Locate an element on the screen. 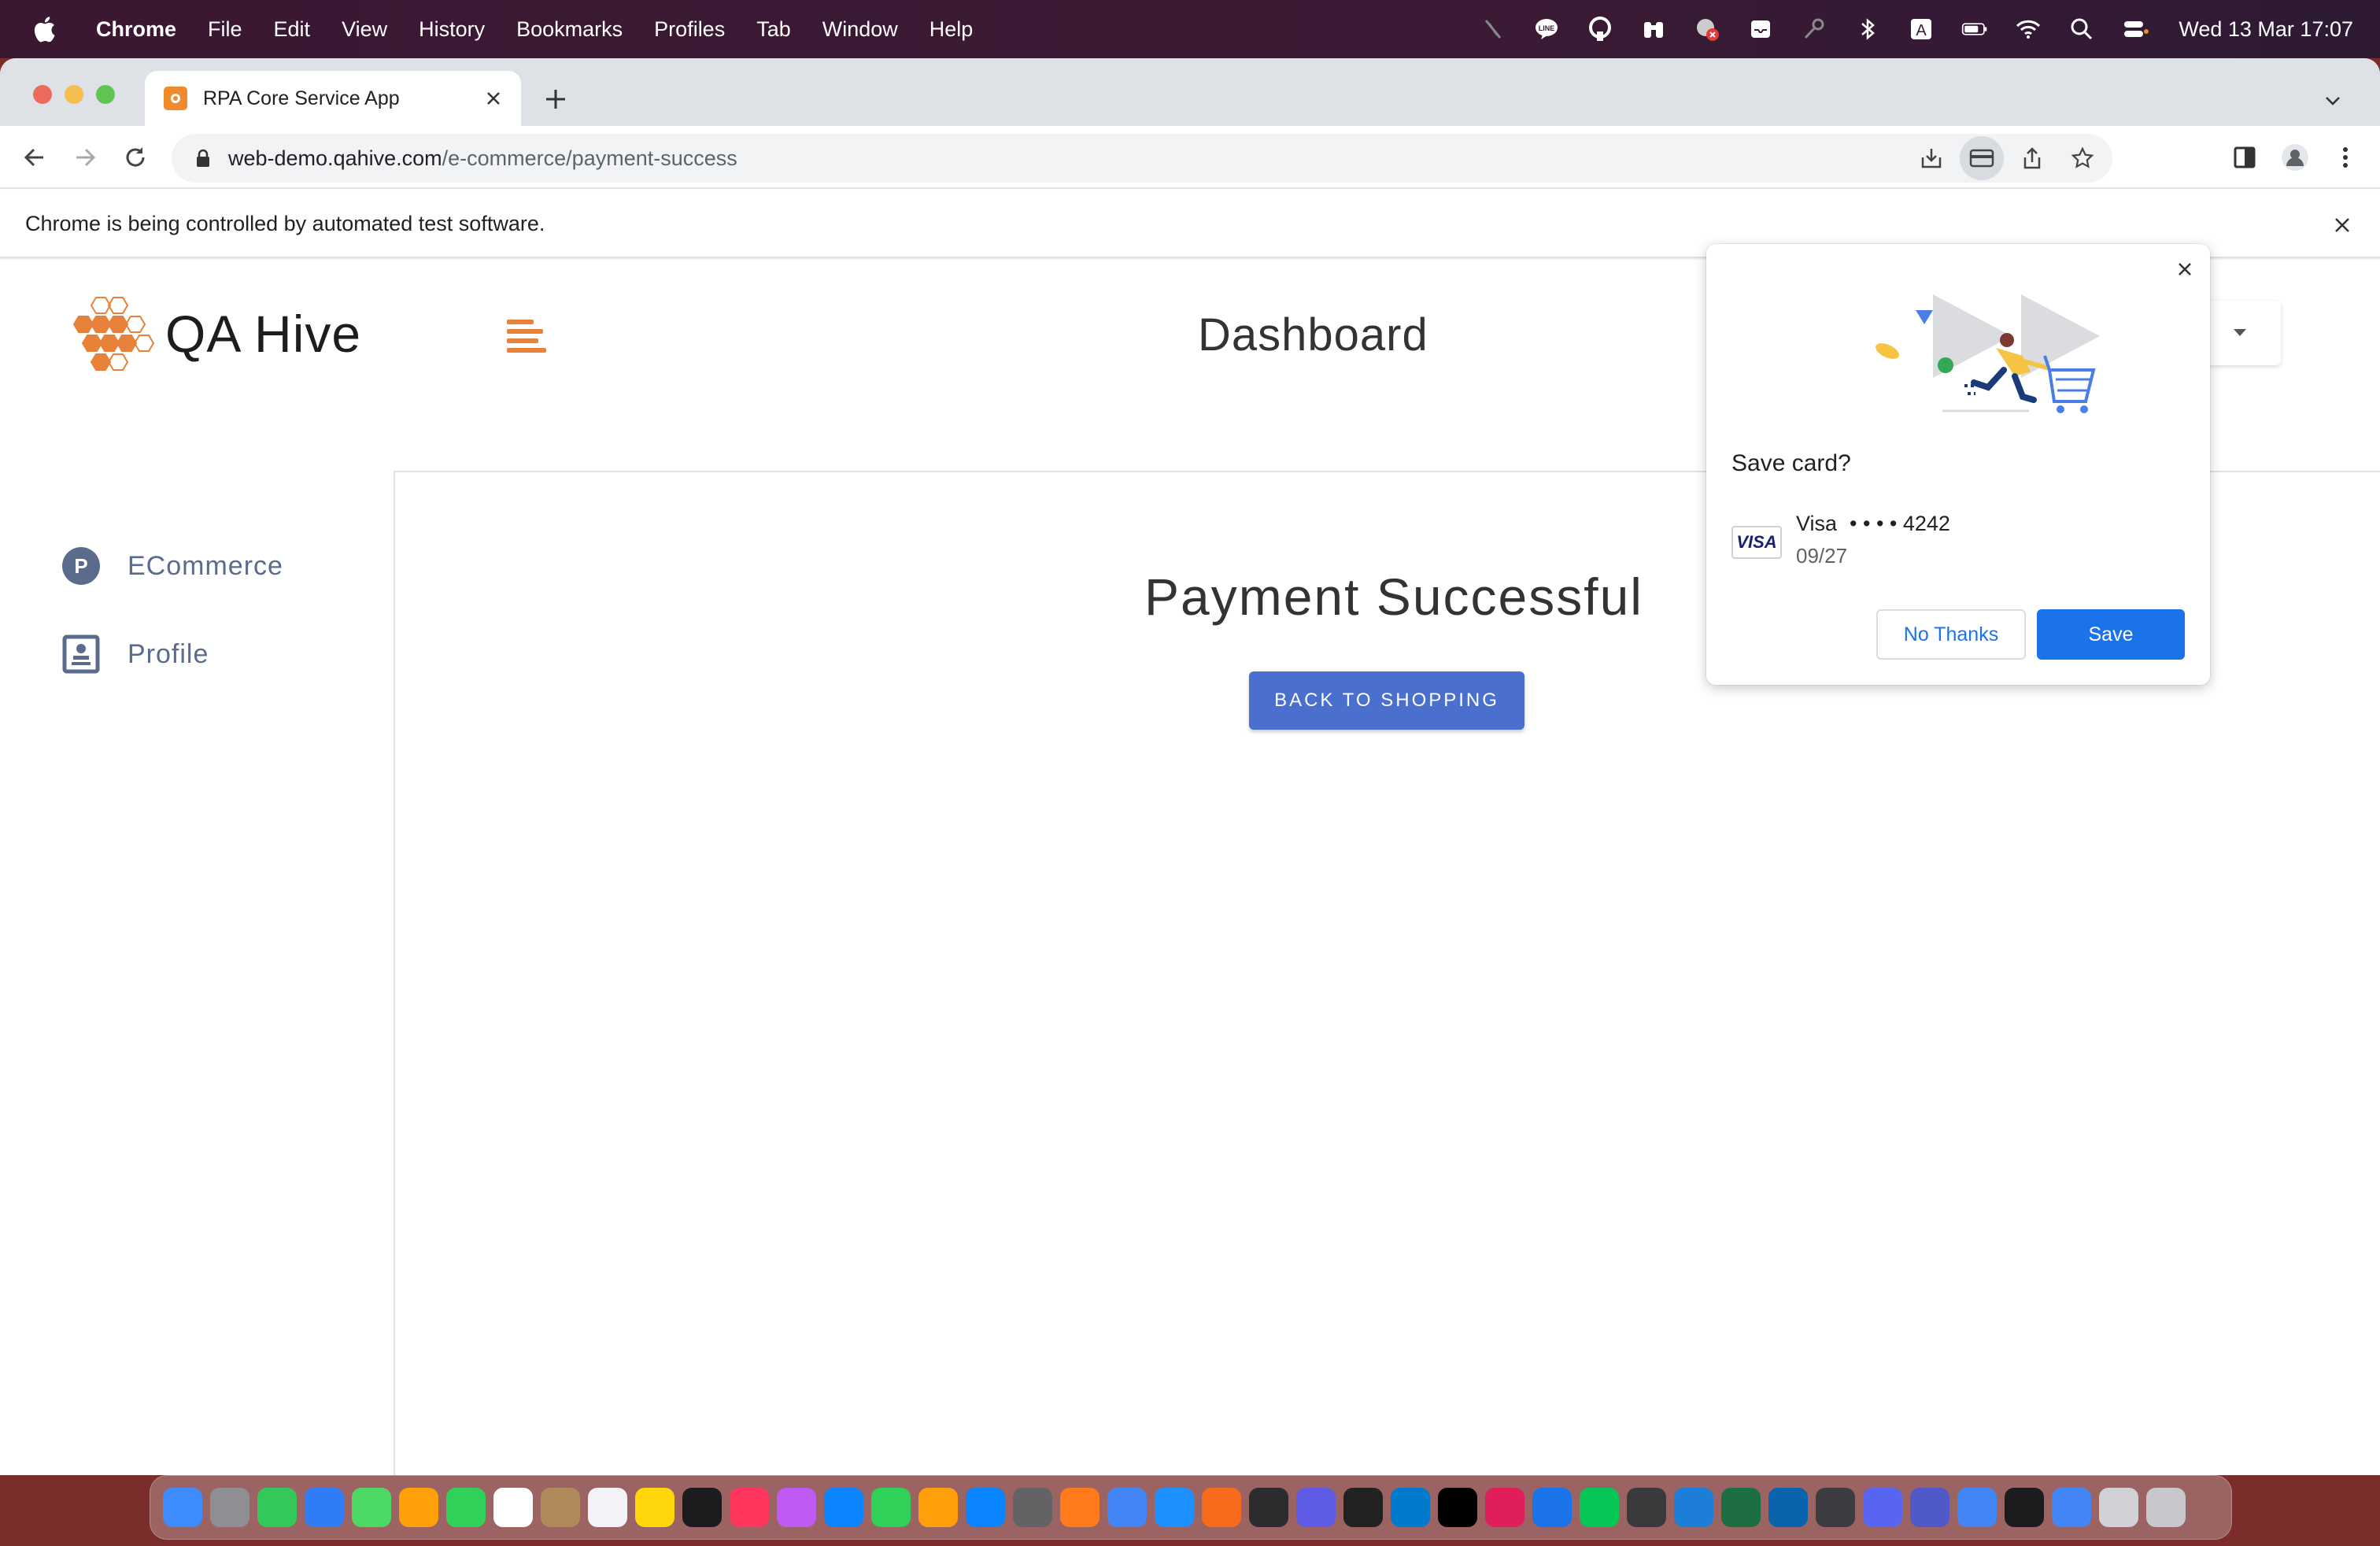 This screenshot has height=1546, width=2380. dock-chrome-x-icon is located at coordinates (1977, 1507).